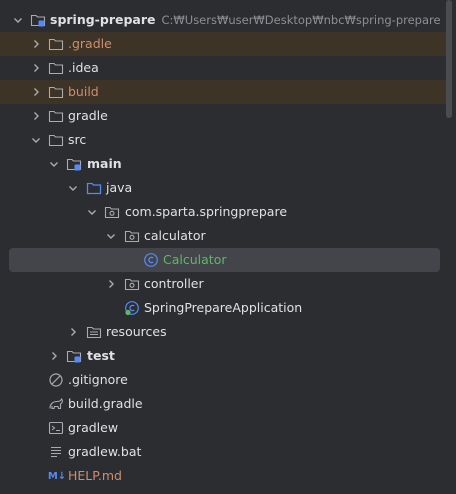 The image size is (456, 494). I want to click on spring-boot-class-icon, so click(132, 308).